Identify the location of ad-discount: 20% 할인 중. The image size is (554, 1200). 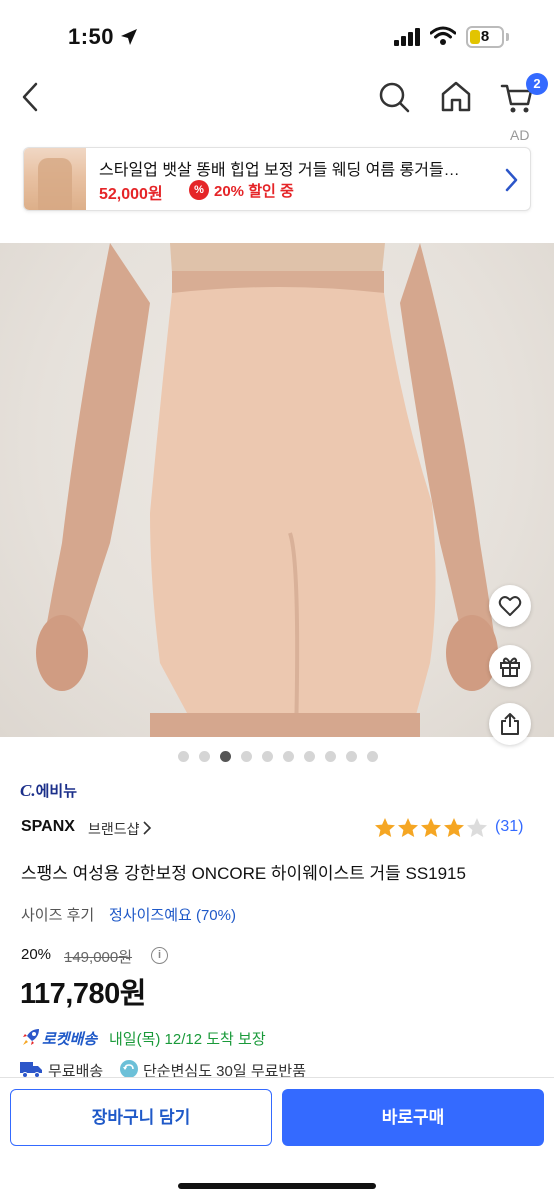
(254, 191).